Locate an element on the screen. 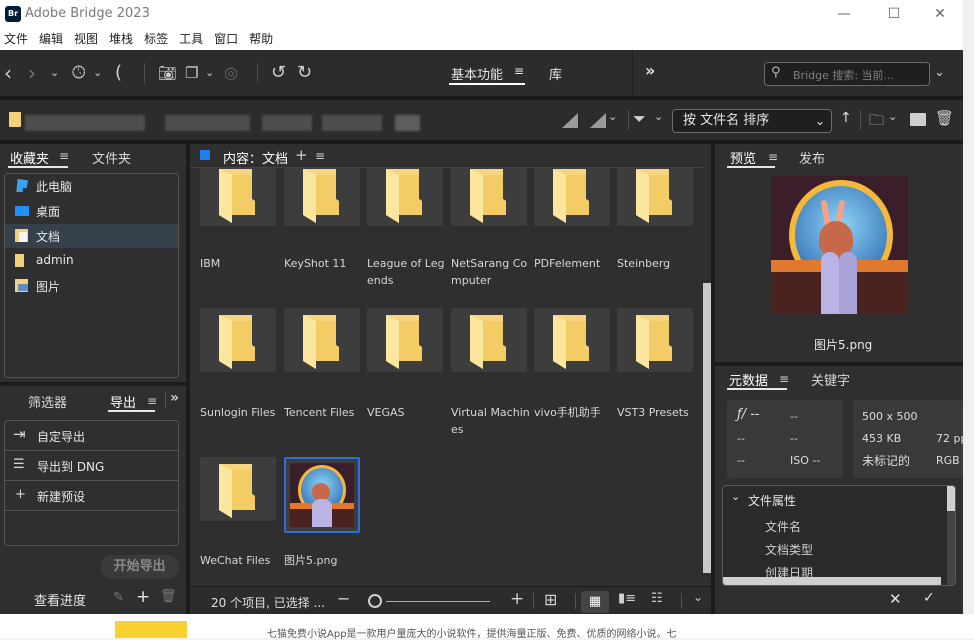  maximize-button: ☐ is located at coordinates (894, 15).